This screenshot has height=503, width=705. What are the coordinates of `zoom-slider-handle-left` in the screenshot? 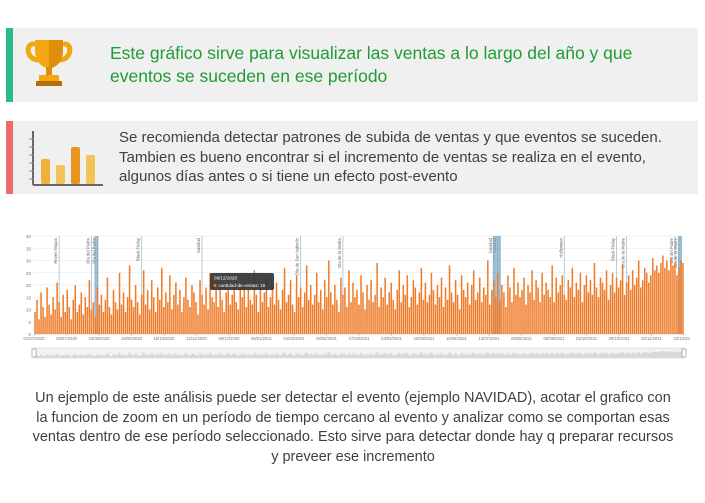 It's located at (34, 353).